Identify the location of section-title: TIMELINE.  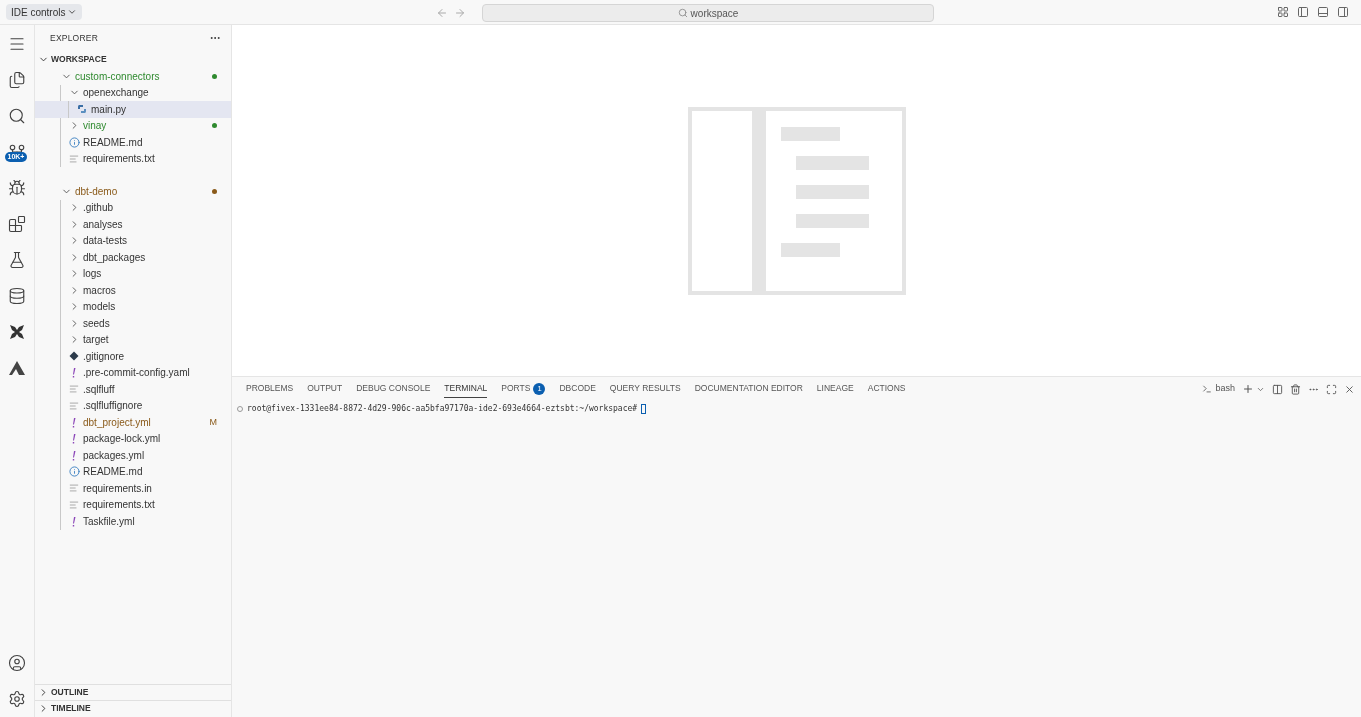
(71, 708).